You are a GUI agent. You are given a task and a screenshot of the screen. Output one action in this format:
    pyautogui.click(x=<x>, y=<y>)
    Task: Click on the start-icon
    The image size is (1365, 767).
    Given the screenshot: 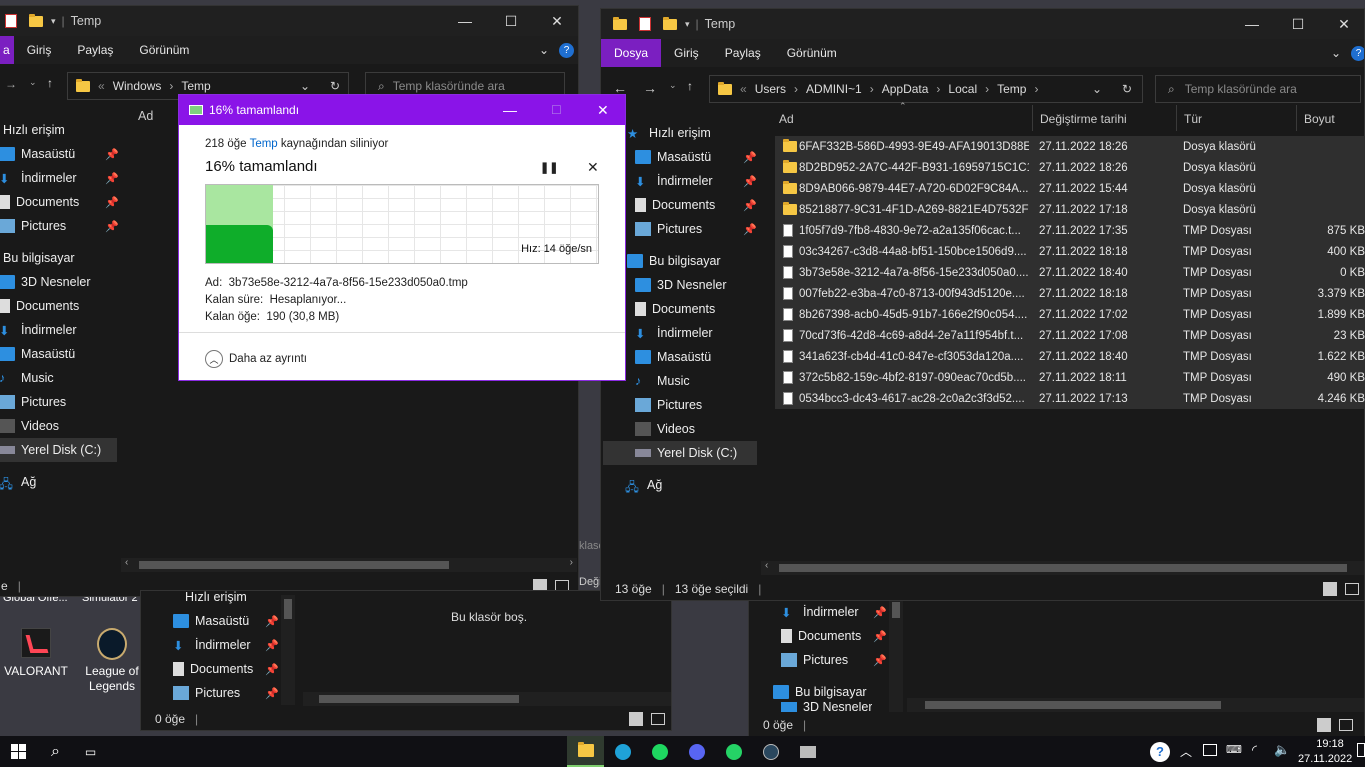 What is the action you would take?
    pyautogui.click(x=18, y=751)
    